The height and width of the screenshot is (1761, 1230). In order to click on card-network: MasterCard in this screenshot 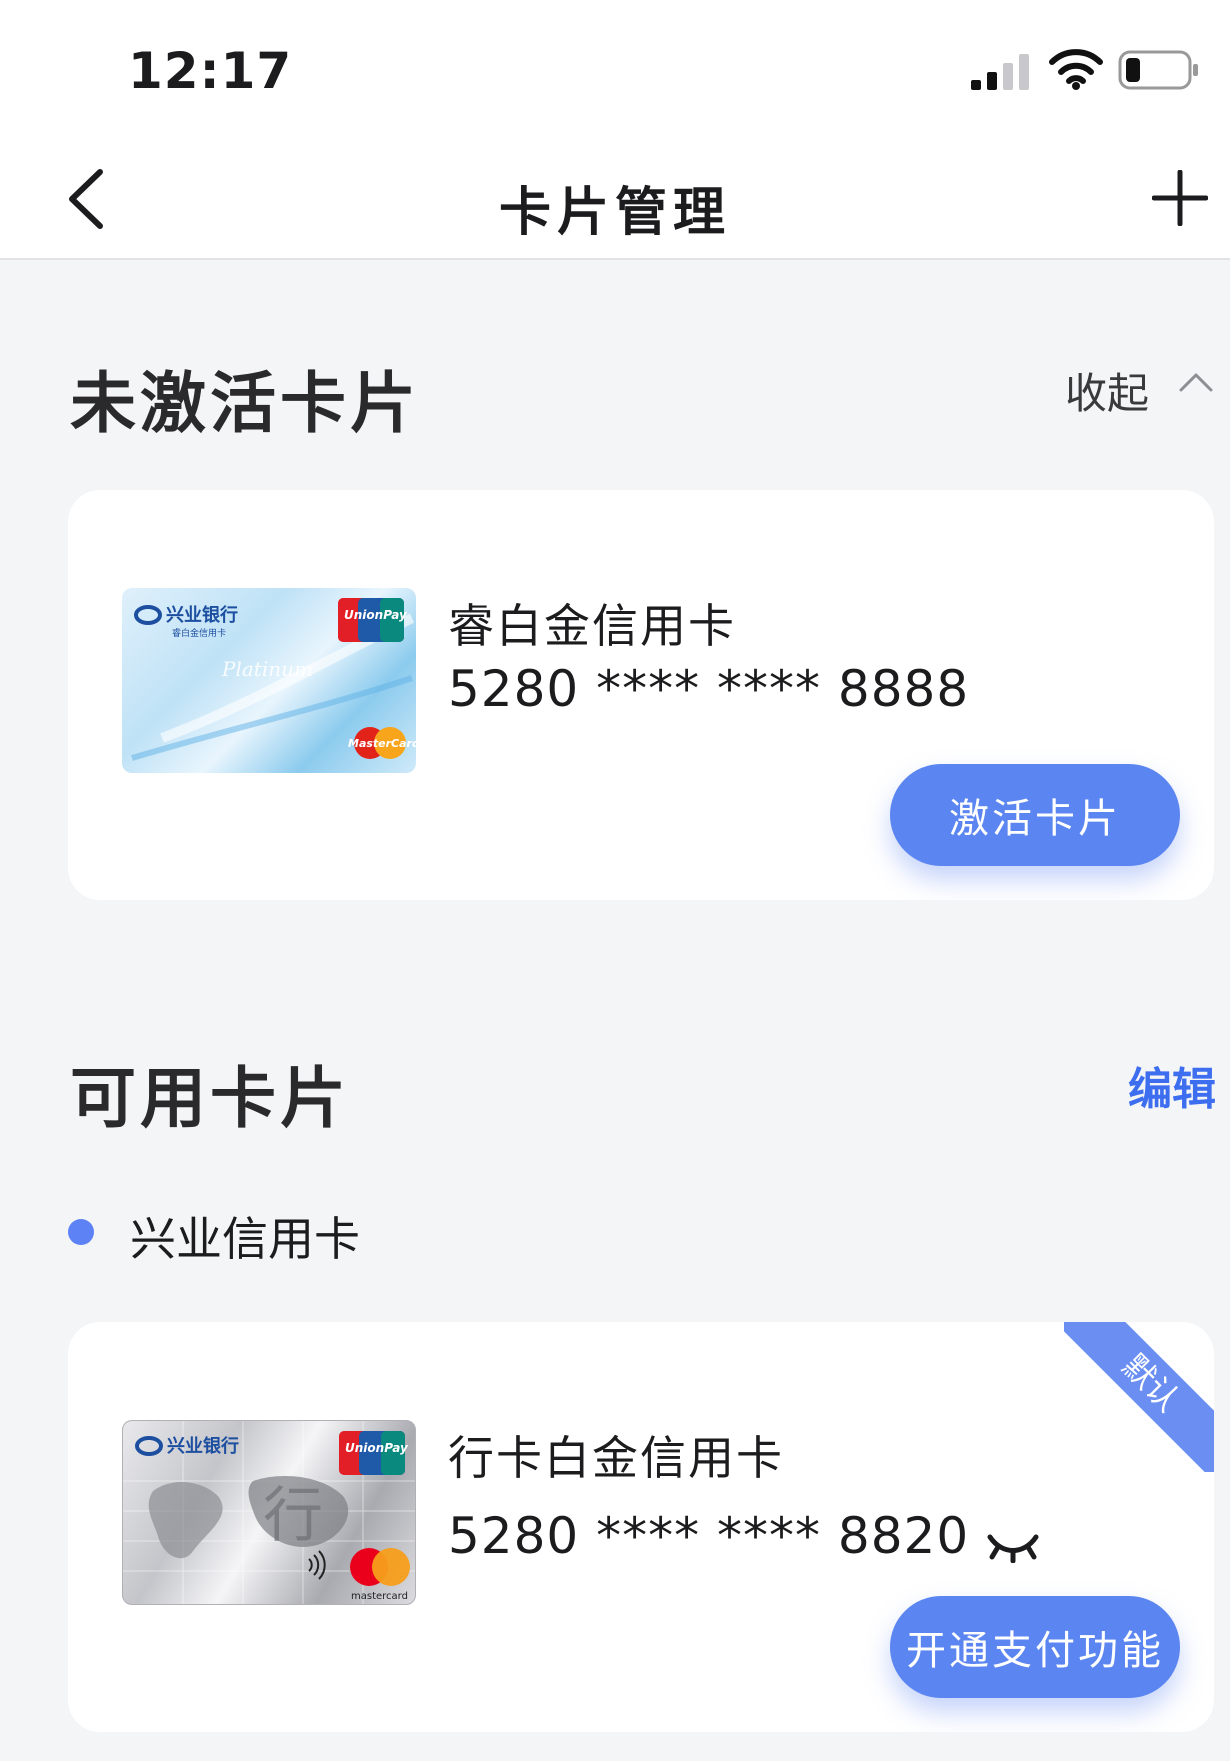, I will do `click(382, 743)`.